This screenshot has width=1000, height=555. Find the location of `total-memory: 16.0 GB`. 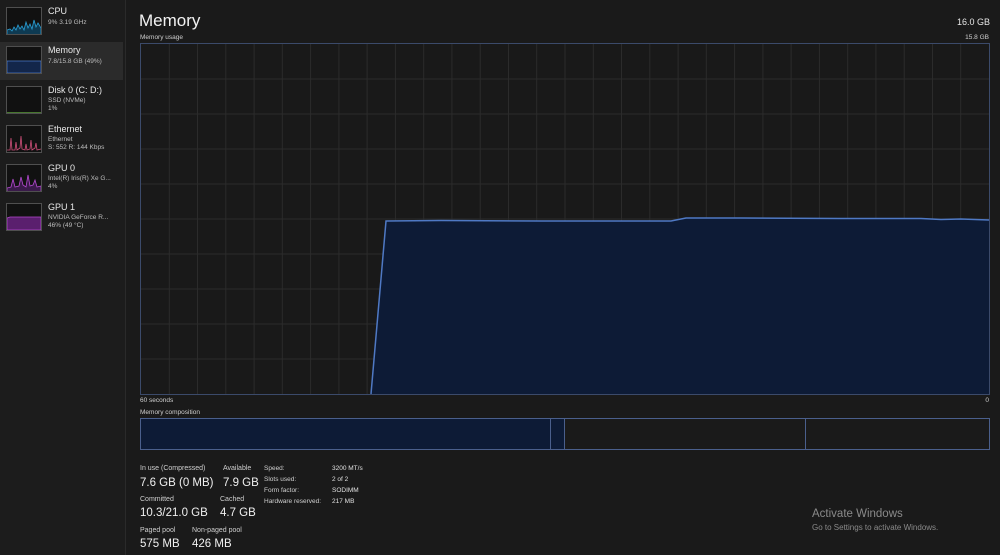

total-memory: 16.0 GB is located at coordinates (973, 22).